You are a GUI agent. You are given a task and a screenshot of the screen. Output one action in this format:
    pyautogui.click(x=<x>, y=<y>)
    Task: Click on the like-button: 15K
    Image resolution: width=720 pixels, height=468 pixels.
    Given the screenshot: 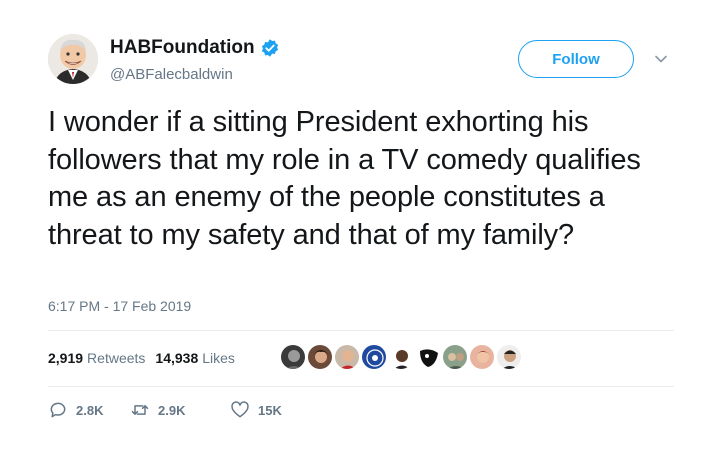 What is the action you would take?
    pyautogui.click(x=256, y=410)
    